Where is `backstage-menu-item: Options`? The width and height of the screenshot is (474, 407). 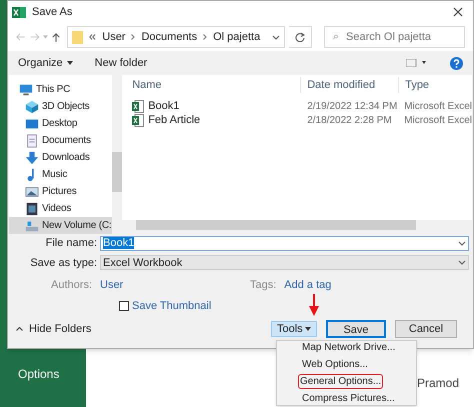
backstage-menu-item: Options is located at coordinates (43, 374).